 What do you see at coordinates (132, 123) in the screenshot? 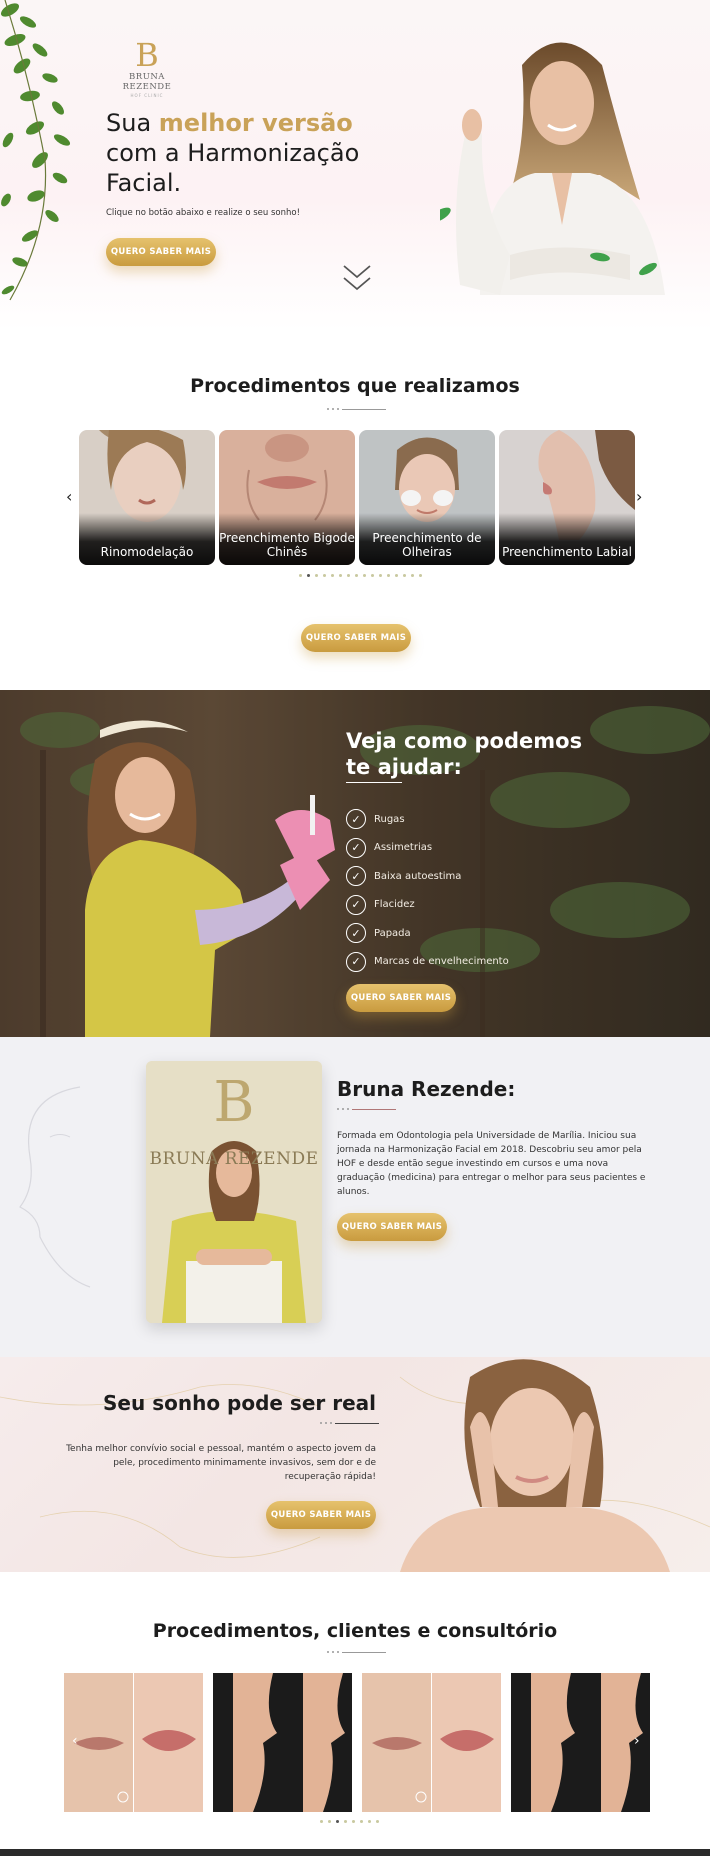
I see `hero-title-pre: Sua` at bounding box center [132, 123].